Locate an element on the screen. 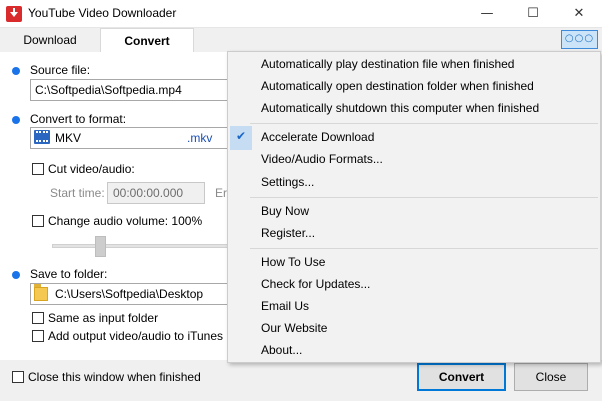 The image size is (602, 401). tab-download: Download is located at coordinates (50, 41).